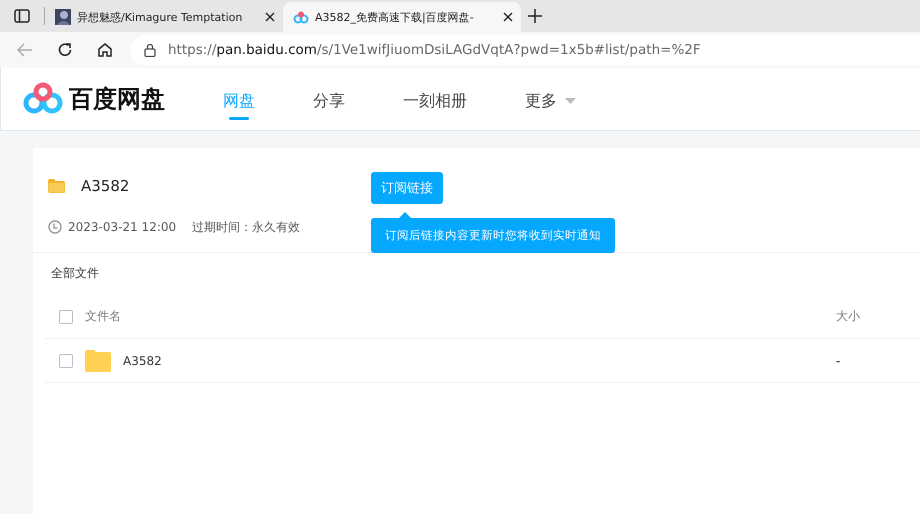 Image resolution: width=920 pixels, height=514 pixels. I want to click on breadcrumb: 全部文件, so click(476, 267).